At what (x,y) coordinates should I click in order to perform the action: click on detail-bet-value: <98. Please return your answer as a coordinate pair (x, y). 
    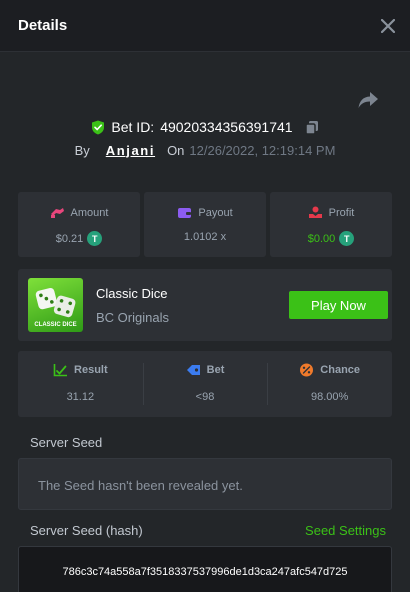
    Looking at the image, I should click on (205, 397).